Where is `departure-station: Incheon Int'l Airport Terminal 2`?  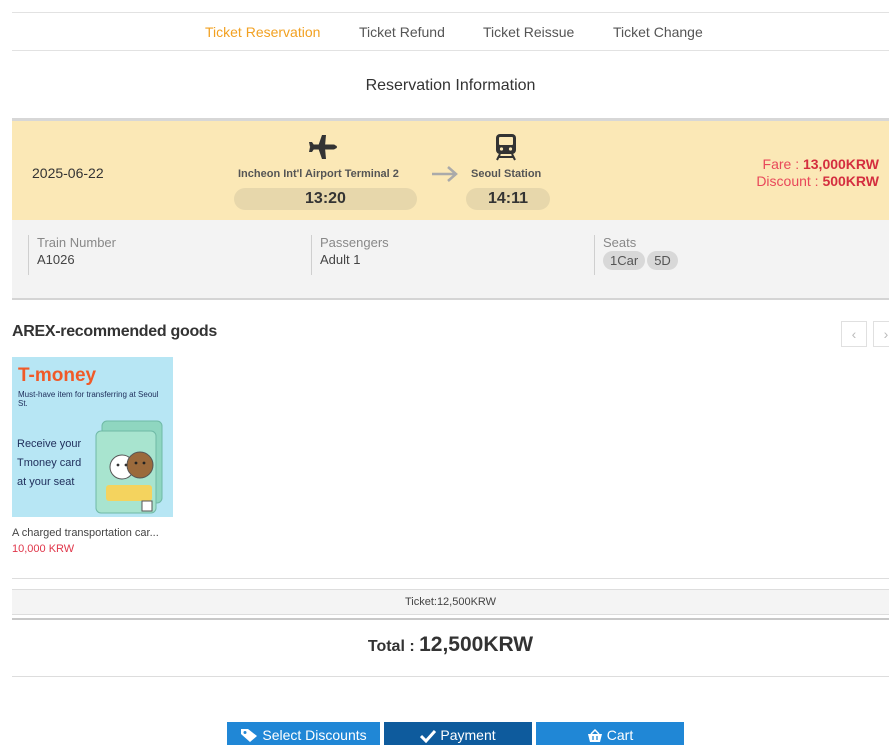 departure-station: Incheon Int'l Airport Terminal 2 is located at coordinates (318, 174).